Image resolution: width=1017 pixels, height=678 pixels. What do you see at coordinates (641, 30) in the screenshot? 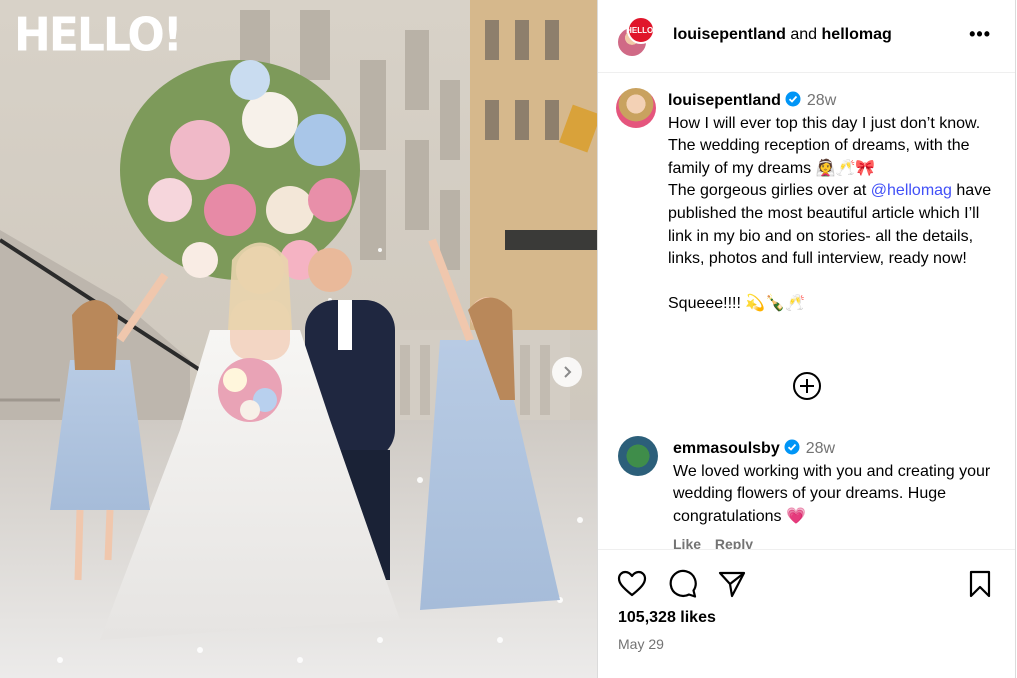
I see `avatar-hellomag: HELLO!` at bounding box center [641, 30].